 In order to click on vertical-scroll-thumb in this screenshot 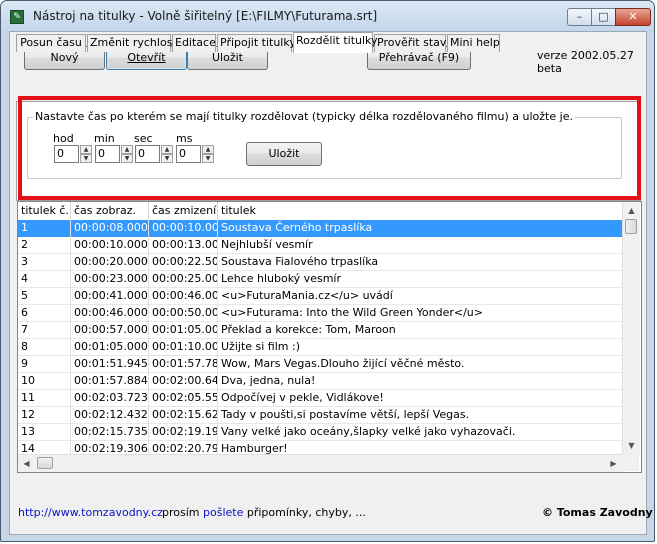, I will do `click(631, 226)`.